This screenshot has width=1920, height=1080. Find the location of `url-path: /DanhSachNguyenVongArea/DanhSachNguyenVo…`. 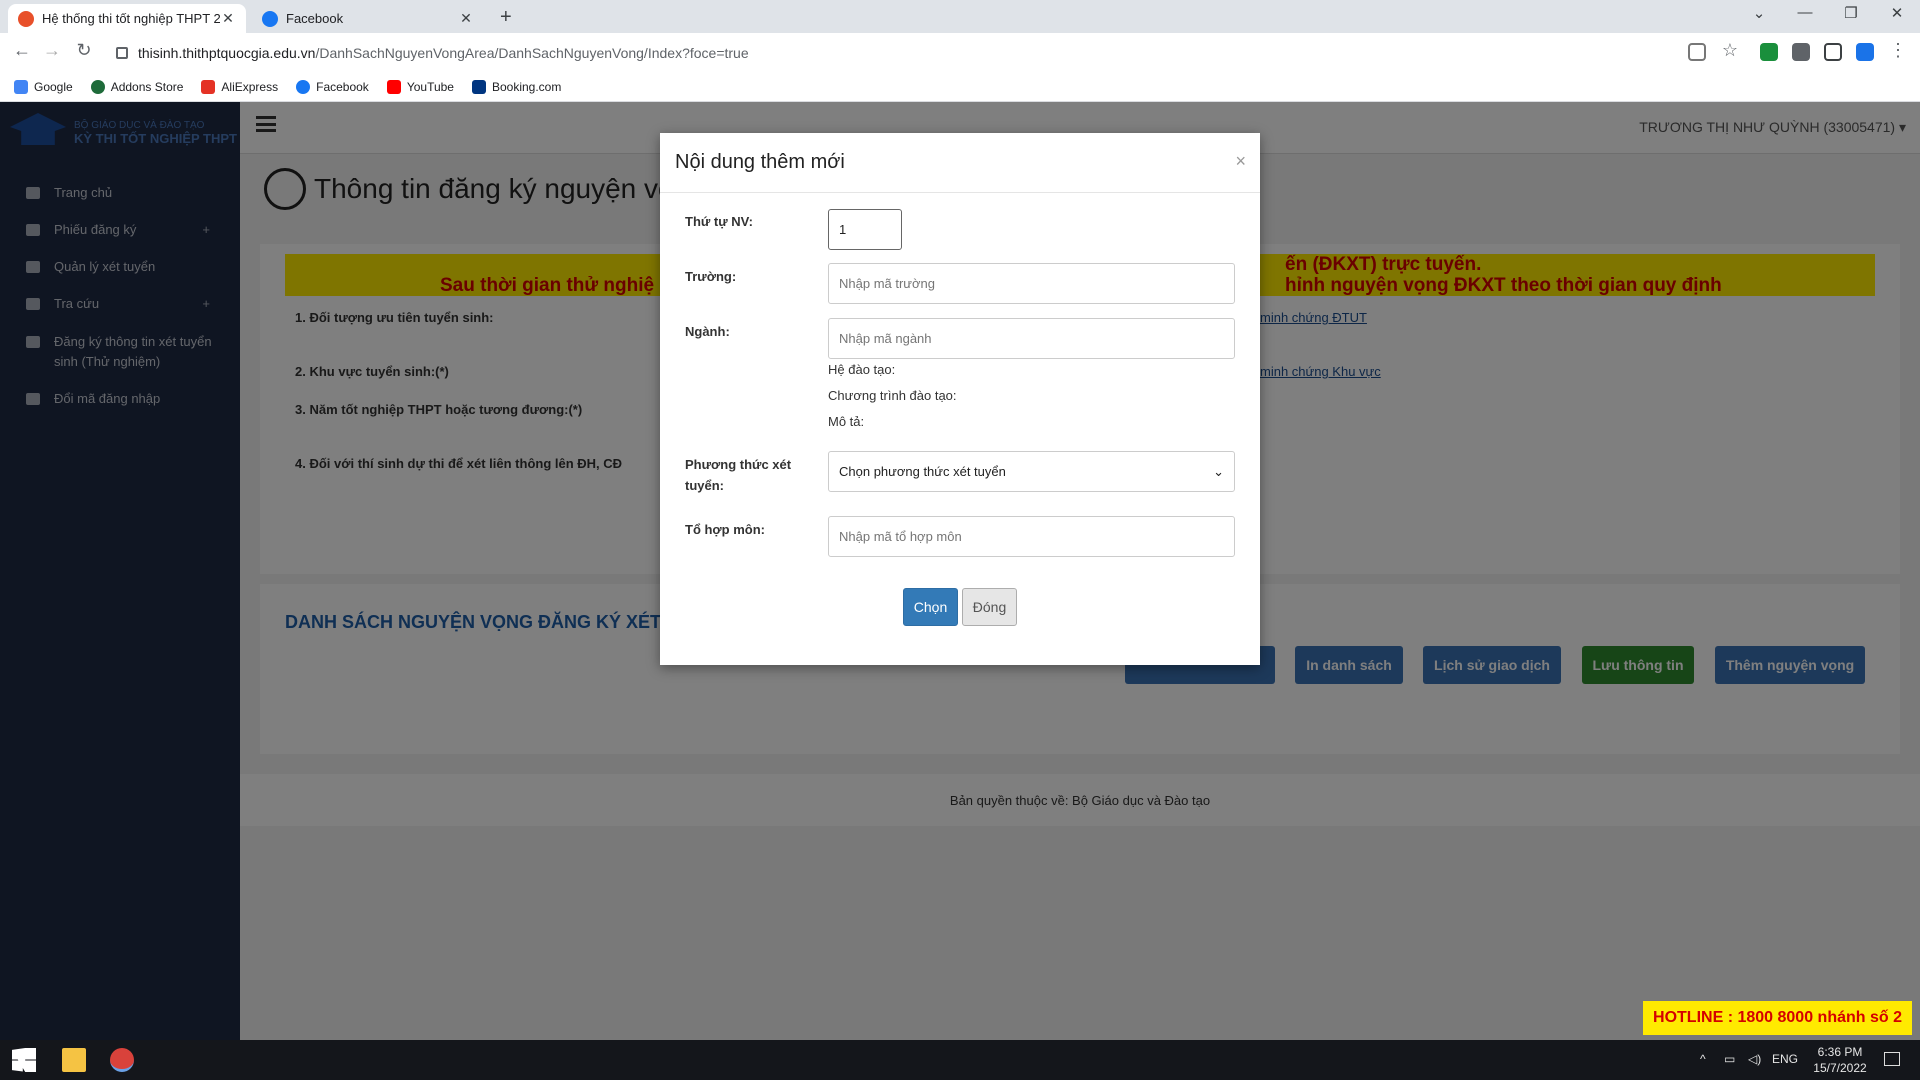

url-path: /DanhSachNguyenVongArea/DanhSachNguyenVo… is located at coordinates (532, 52).